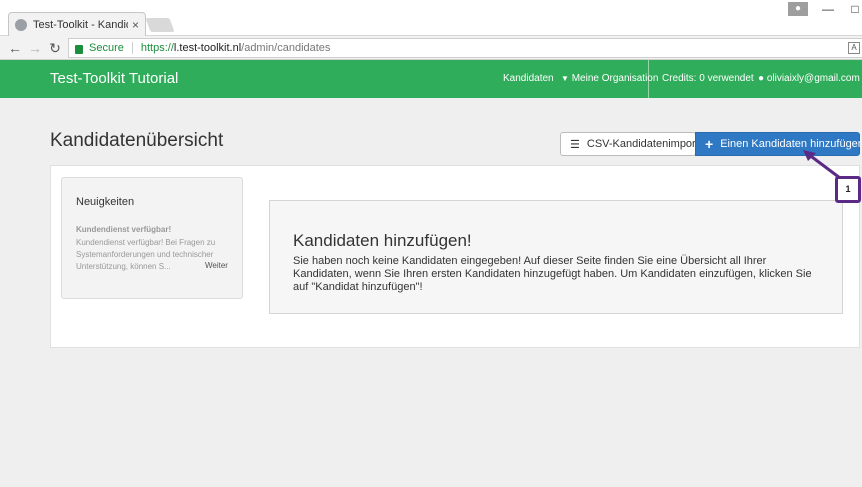 Image resolution: width=862 pixels, height=487 pixels. Describe the element at coordinates (286, 48) in the screenshot. I see `url-path: /admin/candidates` at that location.